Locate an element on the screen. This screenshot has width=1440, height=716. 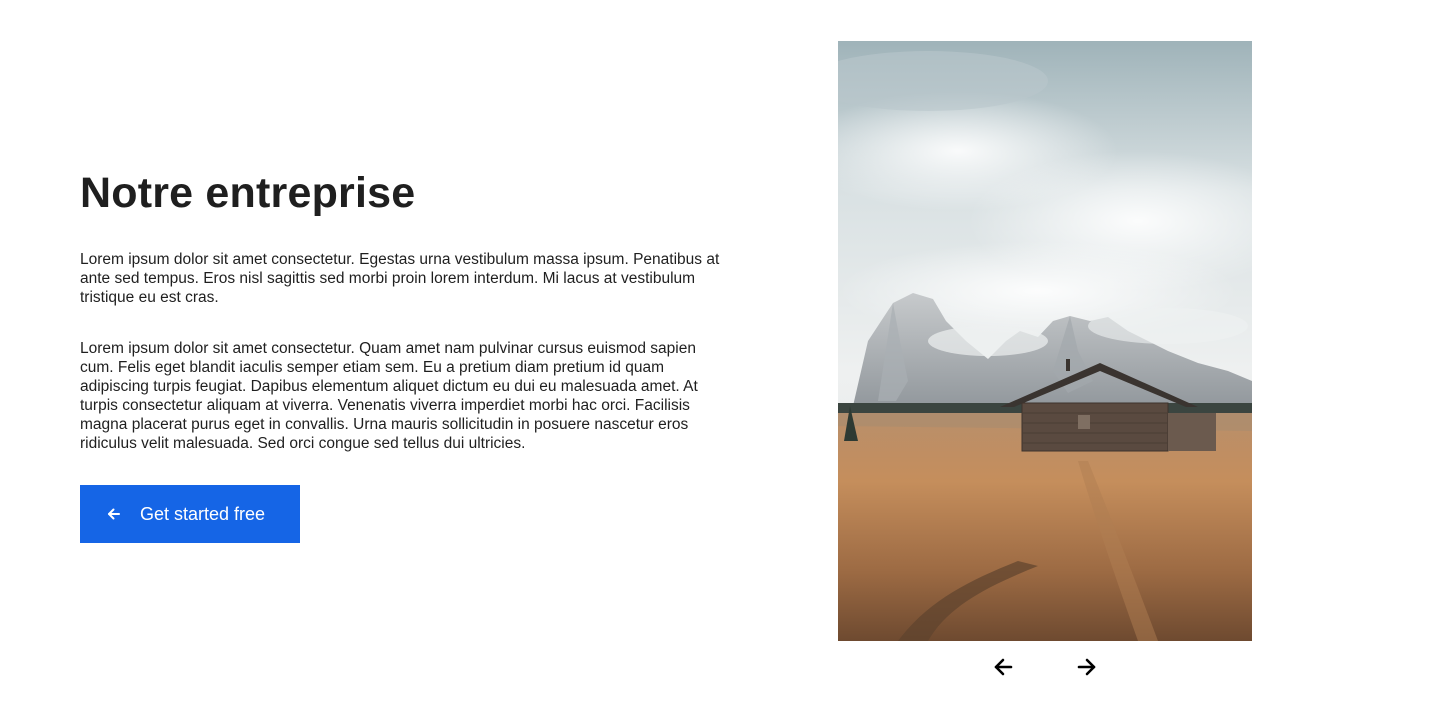
page-title: Notre entreprise is located at coordinates (248, 193).